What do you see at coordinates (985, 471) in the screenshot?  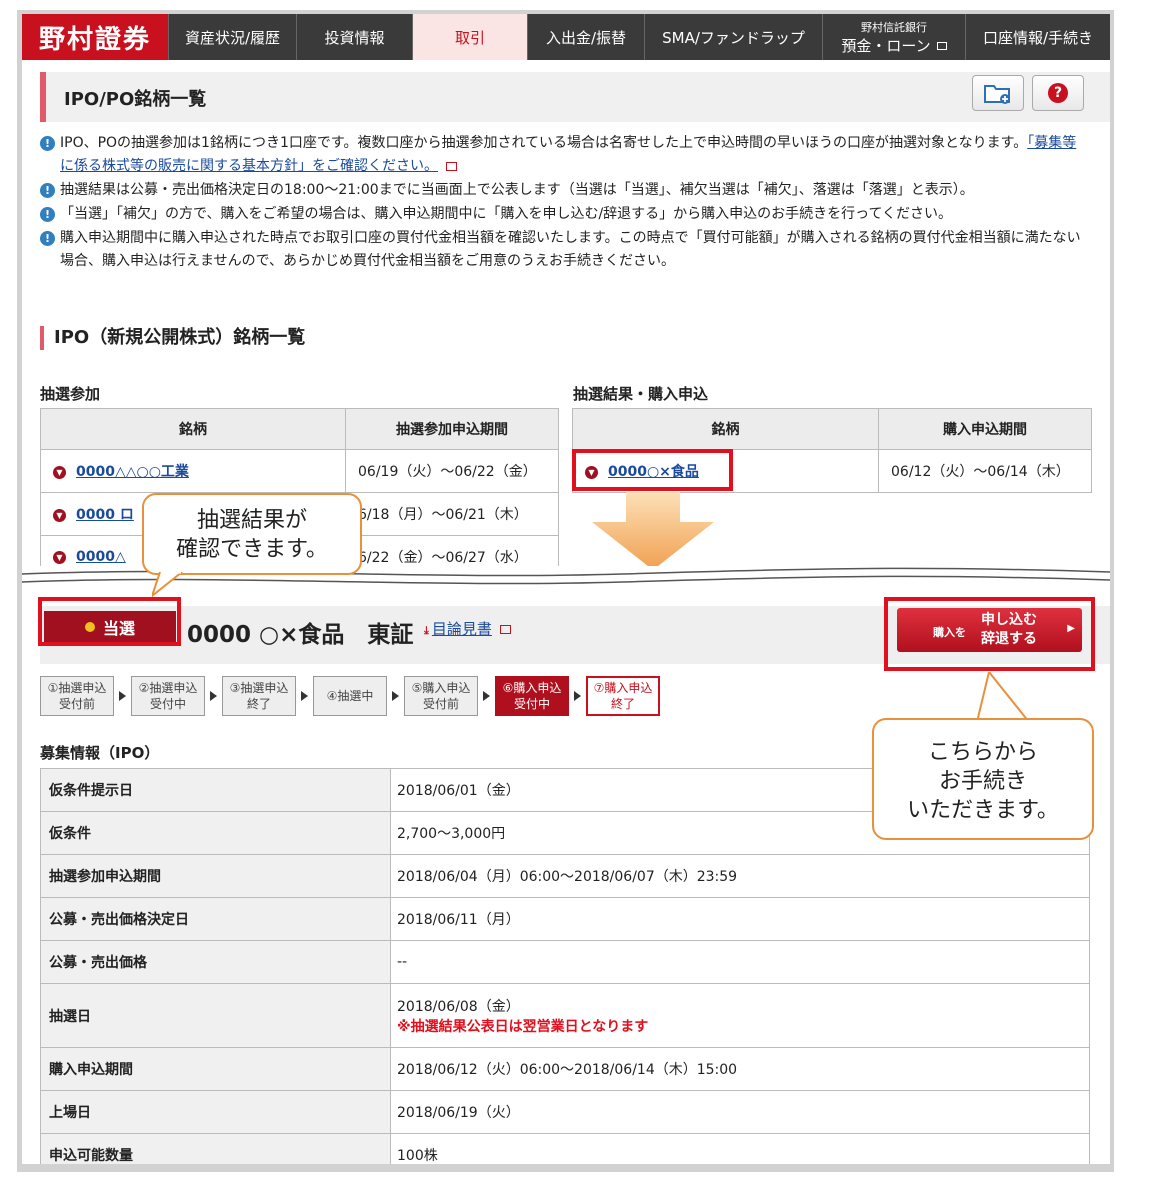 I see `cell-period: 06/12（火）～06/14（木）` at bounding box center [985, 471].